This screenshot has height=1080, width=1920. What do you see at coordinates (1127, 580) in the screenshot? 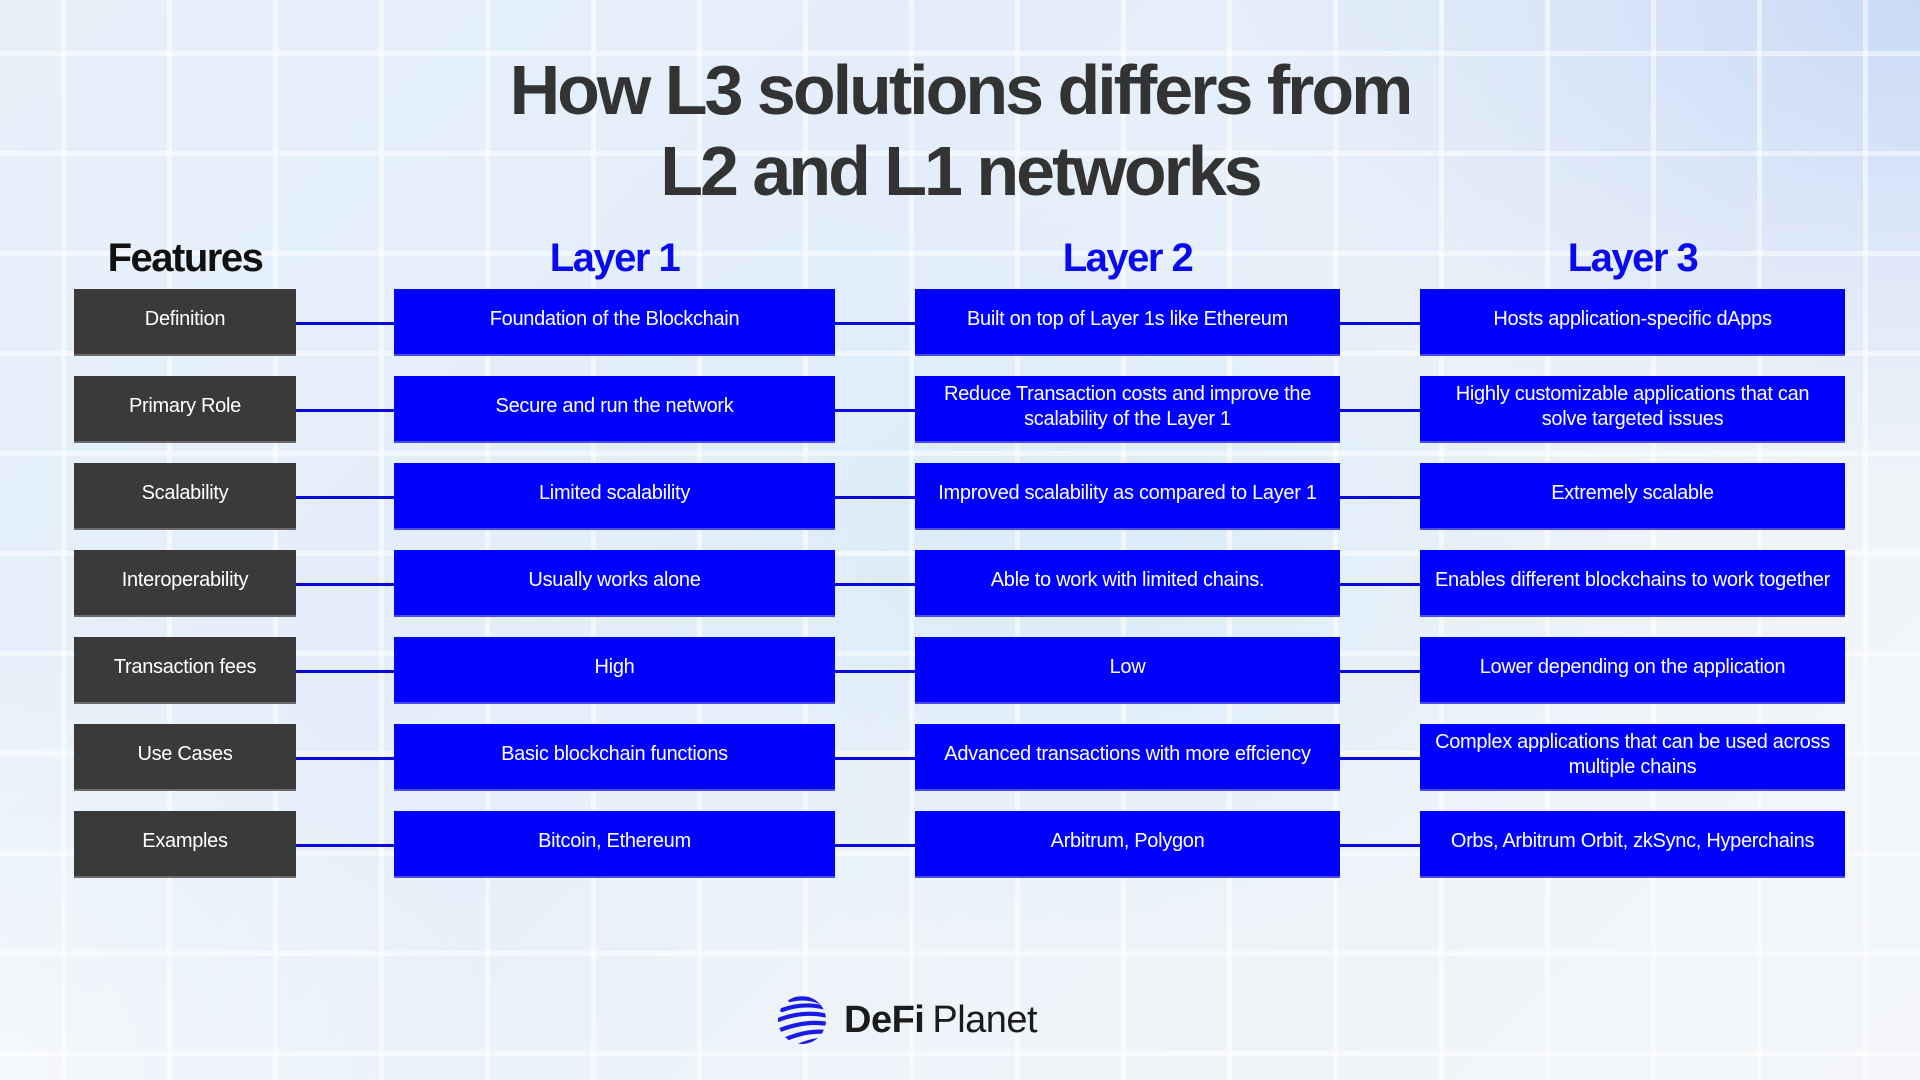
I see `layer-2-cell-text: Able to work with limited chains.` at bounding box center [1127, 580].